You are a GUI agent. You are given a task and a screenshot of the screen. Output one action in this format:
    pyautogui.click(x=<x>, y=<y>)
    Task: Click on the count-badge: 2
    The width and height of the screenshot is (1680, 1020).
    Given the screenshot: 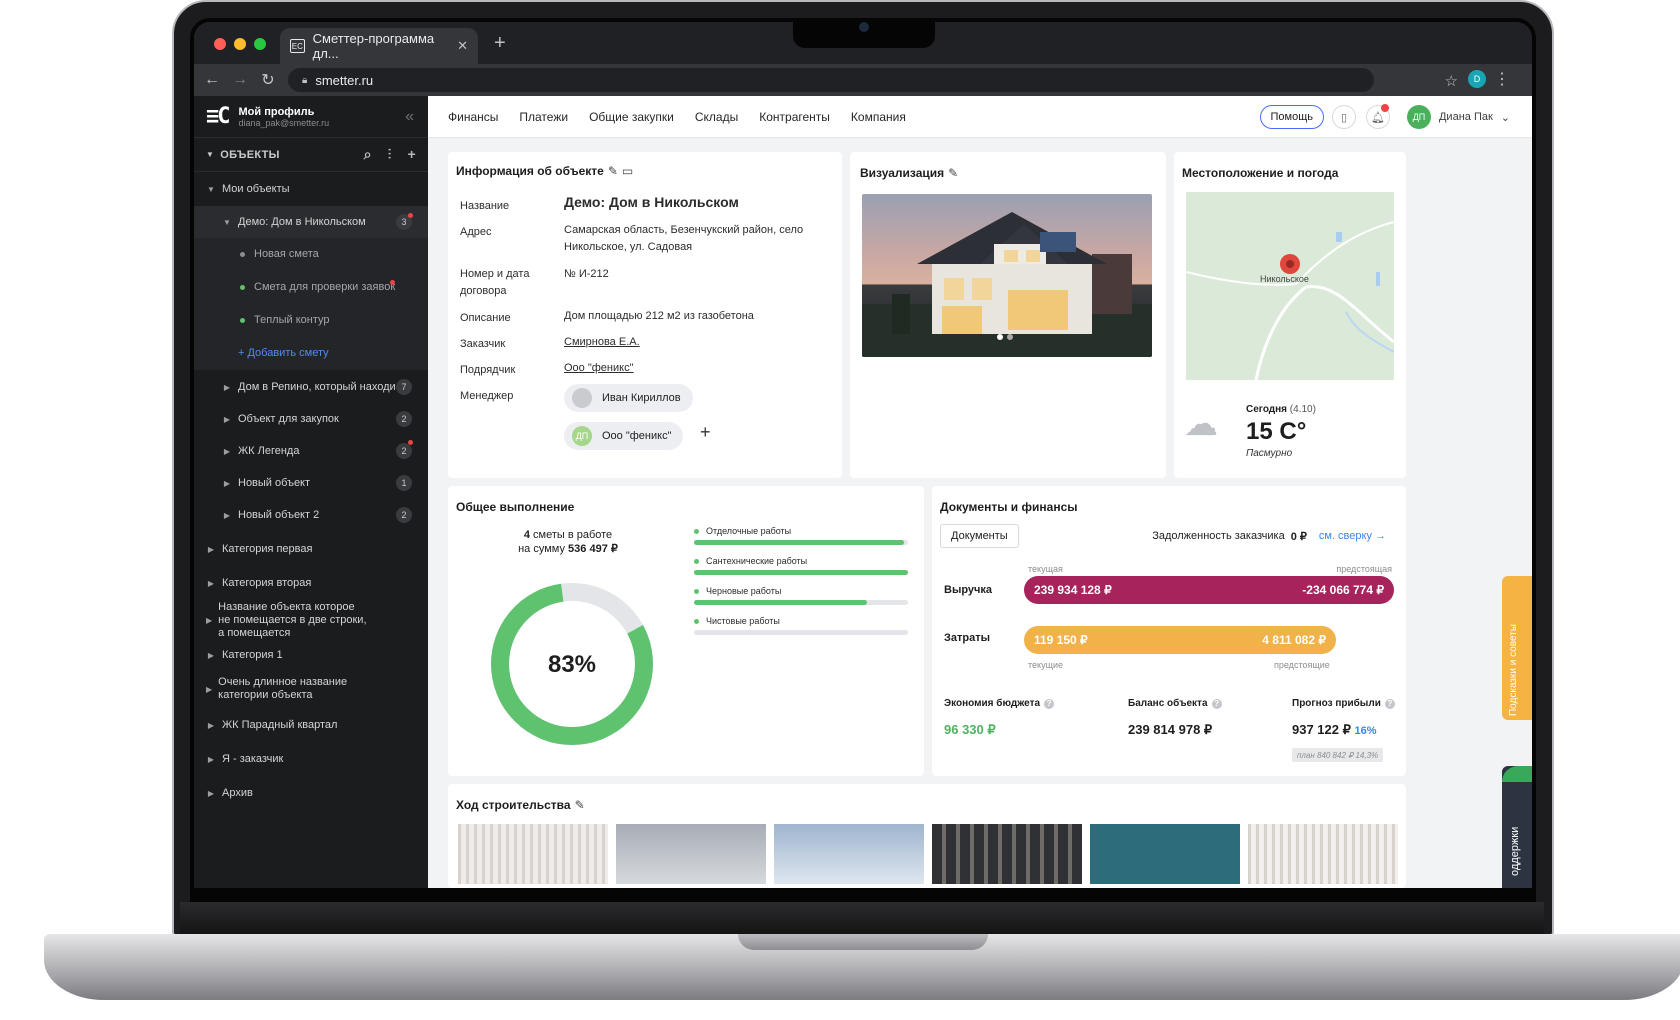 What is the action you would take?
    pyautogui.click(x=404, y=419)
    